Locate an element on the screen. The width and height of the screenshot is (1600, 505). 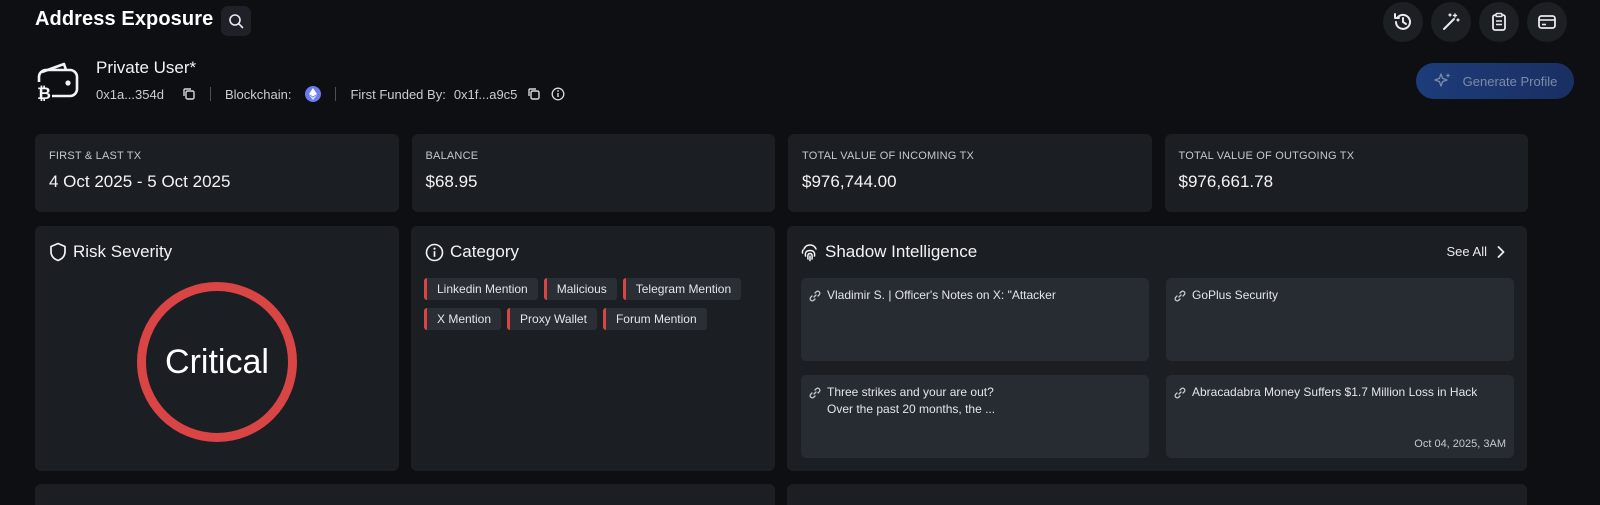
stat-first-last-tx: FIRST & LAST TX 4 Oct 2025 - 5 Oct 2025 is located at coordinates (217, 173).